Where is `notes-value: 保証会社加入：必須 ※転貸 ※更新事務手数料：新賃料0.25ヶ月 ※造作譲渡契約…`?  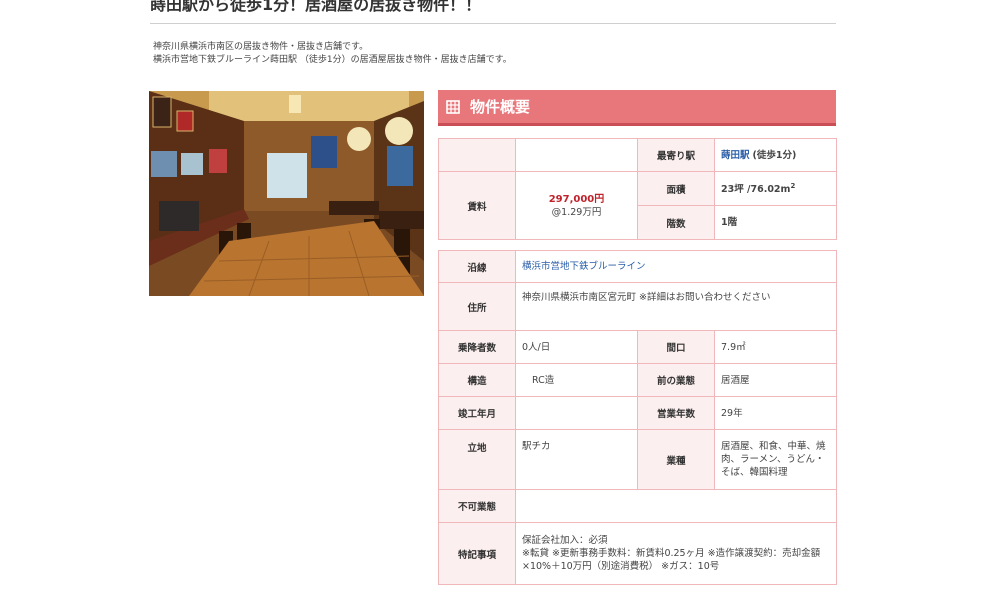 notes-value: 保証会社加入：必須 ※転貸 ※更新事務手数料：新賃料0.25ヶ月 ※造作譲渡契約… is located at coordinates (676, 553).